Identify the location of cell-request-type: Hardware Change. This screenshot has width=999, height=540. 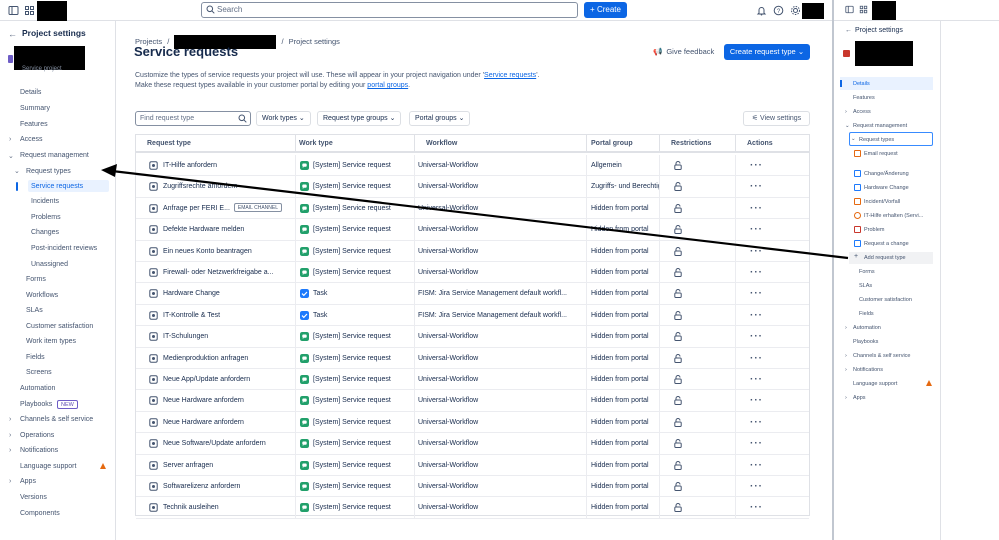
(216, 294).